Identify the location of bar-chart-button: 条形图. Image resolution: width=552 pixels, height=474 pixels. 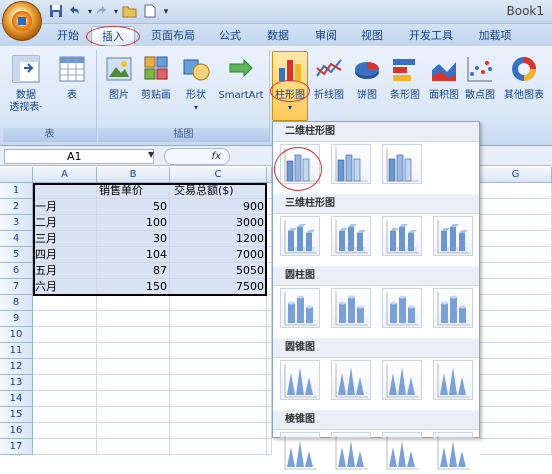
(405, 78).